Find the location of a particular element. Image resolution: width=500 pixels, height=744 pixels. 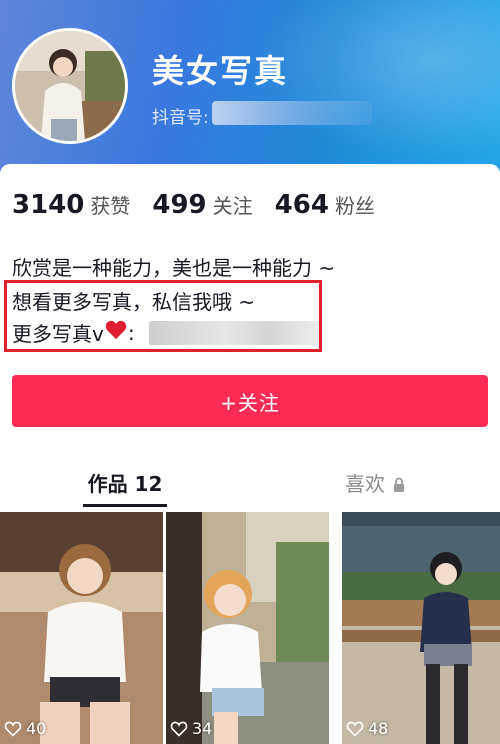

lock-icon is located at coordinates (399, 483).